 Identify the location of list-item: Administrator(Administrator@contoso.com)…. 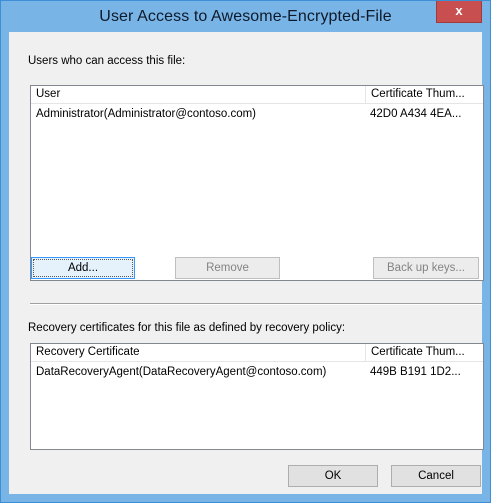
(257, 114).